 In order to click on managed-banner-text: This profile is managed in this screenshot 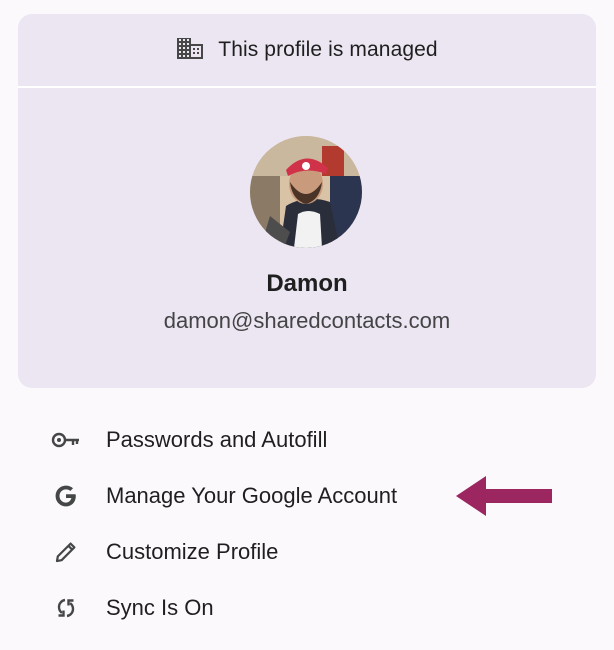, I will do `click(328, 49)`.